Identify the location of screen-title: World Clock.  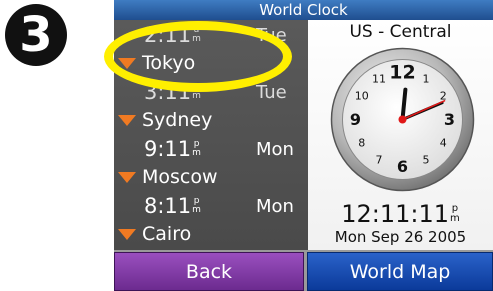
(303, 10).